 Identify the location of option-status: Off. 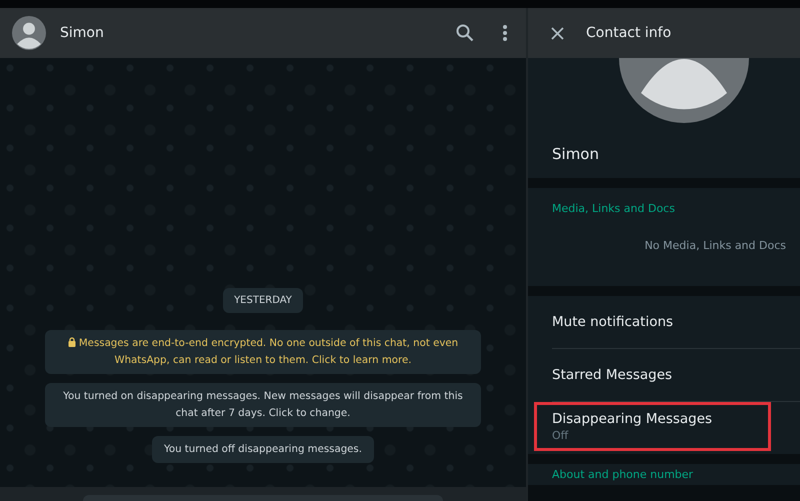
(561, 435).